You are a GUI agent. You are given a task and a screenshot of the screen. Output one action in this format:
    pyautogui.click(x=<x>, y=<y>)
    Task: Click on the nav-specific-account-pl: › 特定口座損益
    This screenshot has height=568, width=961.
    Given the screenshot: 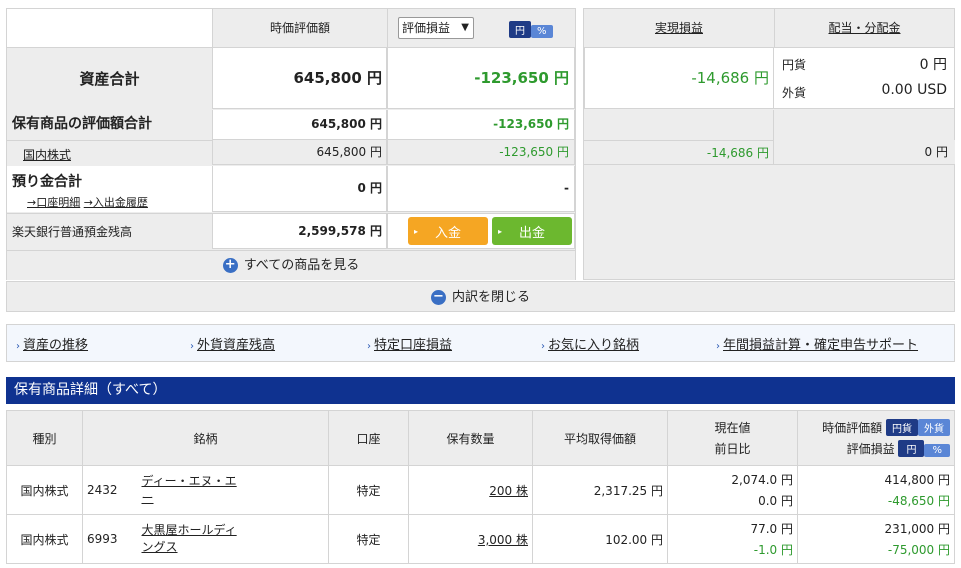 What is the action you would take?
    pyautogui.click(x=409, y=343)
    